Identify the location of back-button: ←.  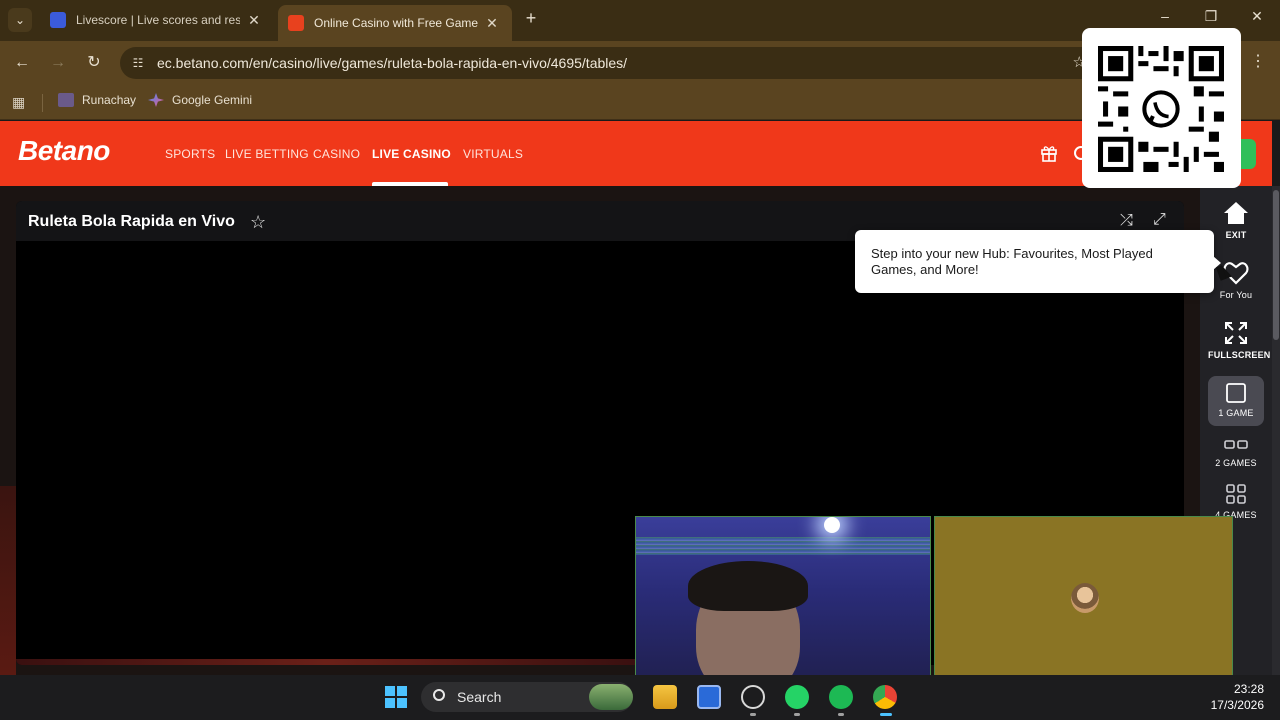
(22, 63).